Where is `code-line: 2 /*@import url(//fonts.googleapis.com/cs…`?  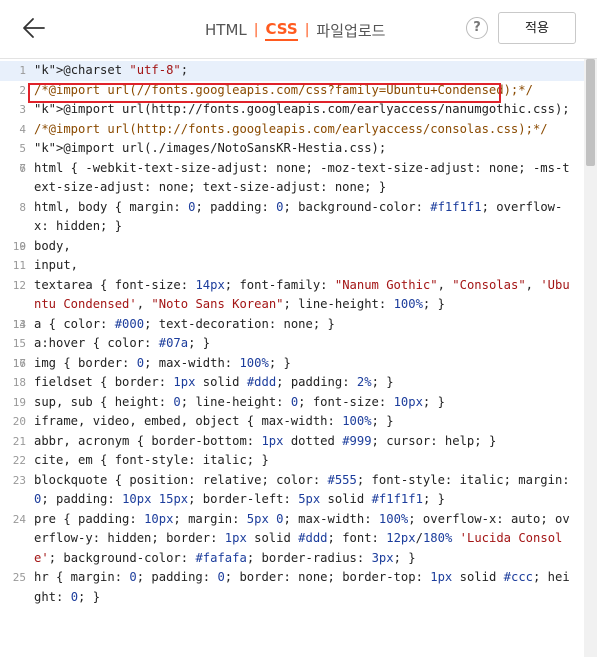
code-line: 2 /*@import url(//fonts.googleapis.com/cs… is located at coordinates (292, 91).